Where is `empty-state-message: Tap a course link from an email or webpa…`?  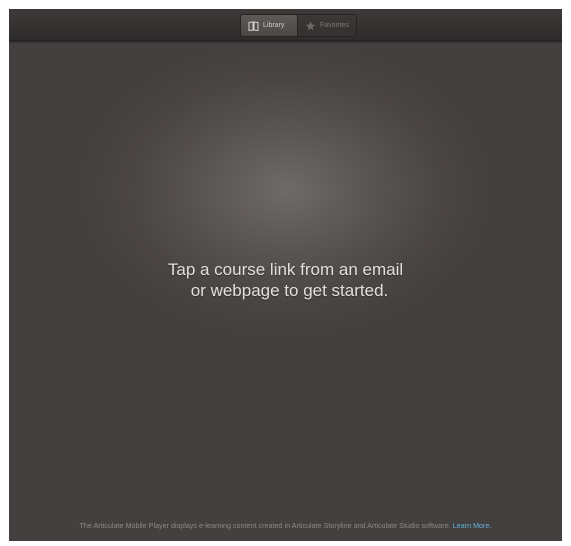
empty-state-message: Tap a course link from an email or webpa… is located at coordinates (285, 280).